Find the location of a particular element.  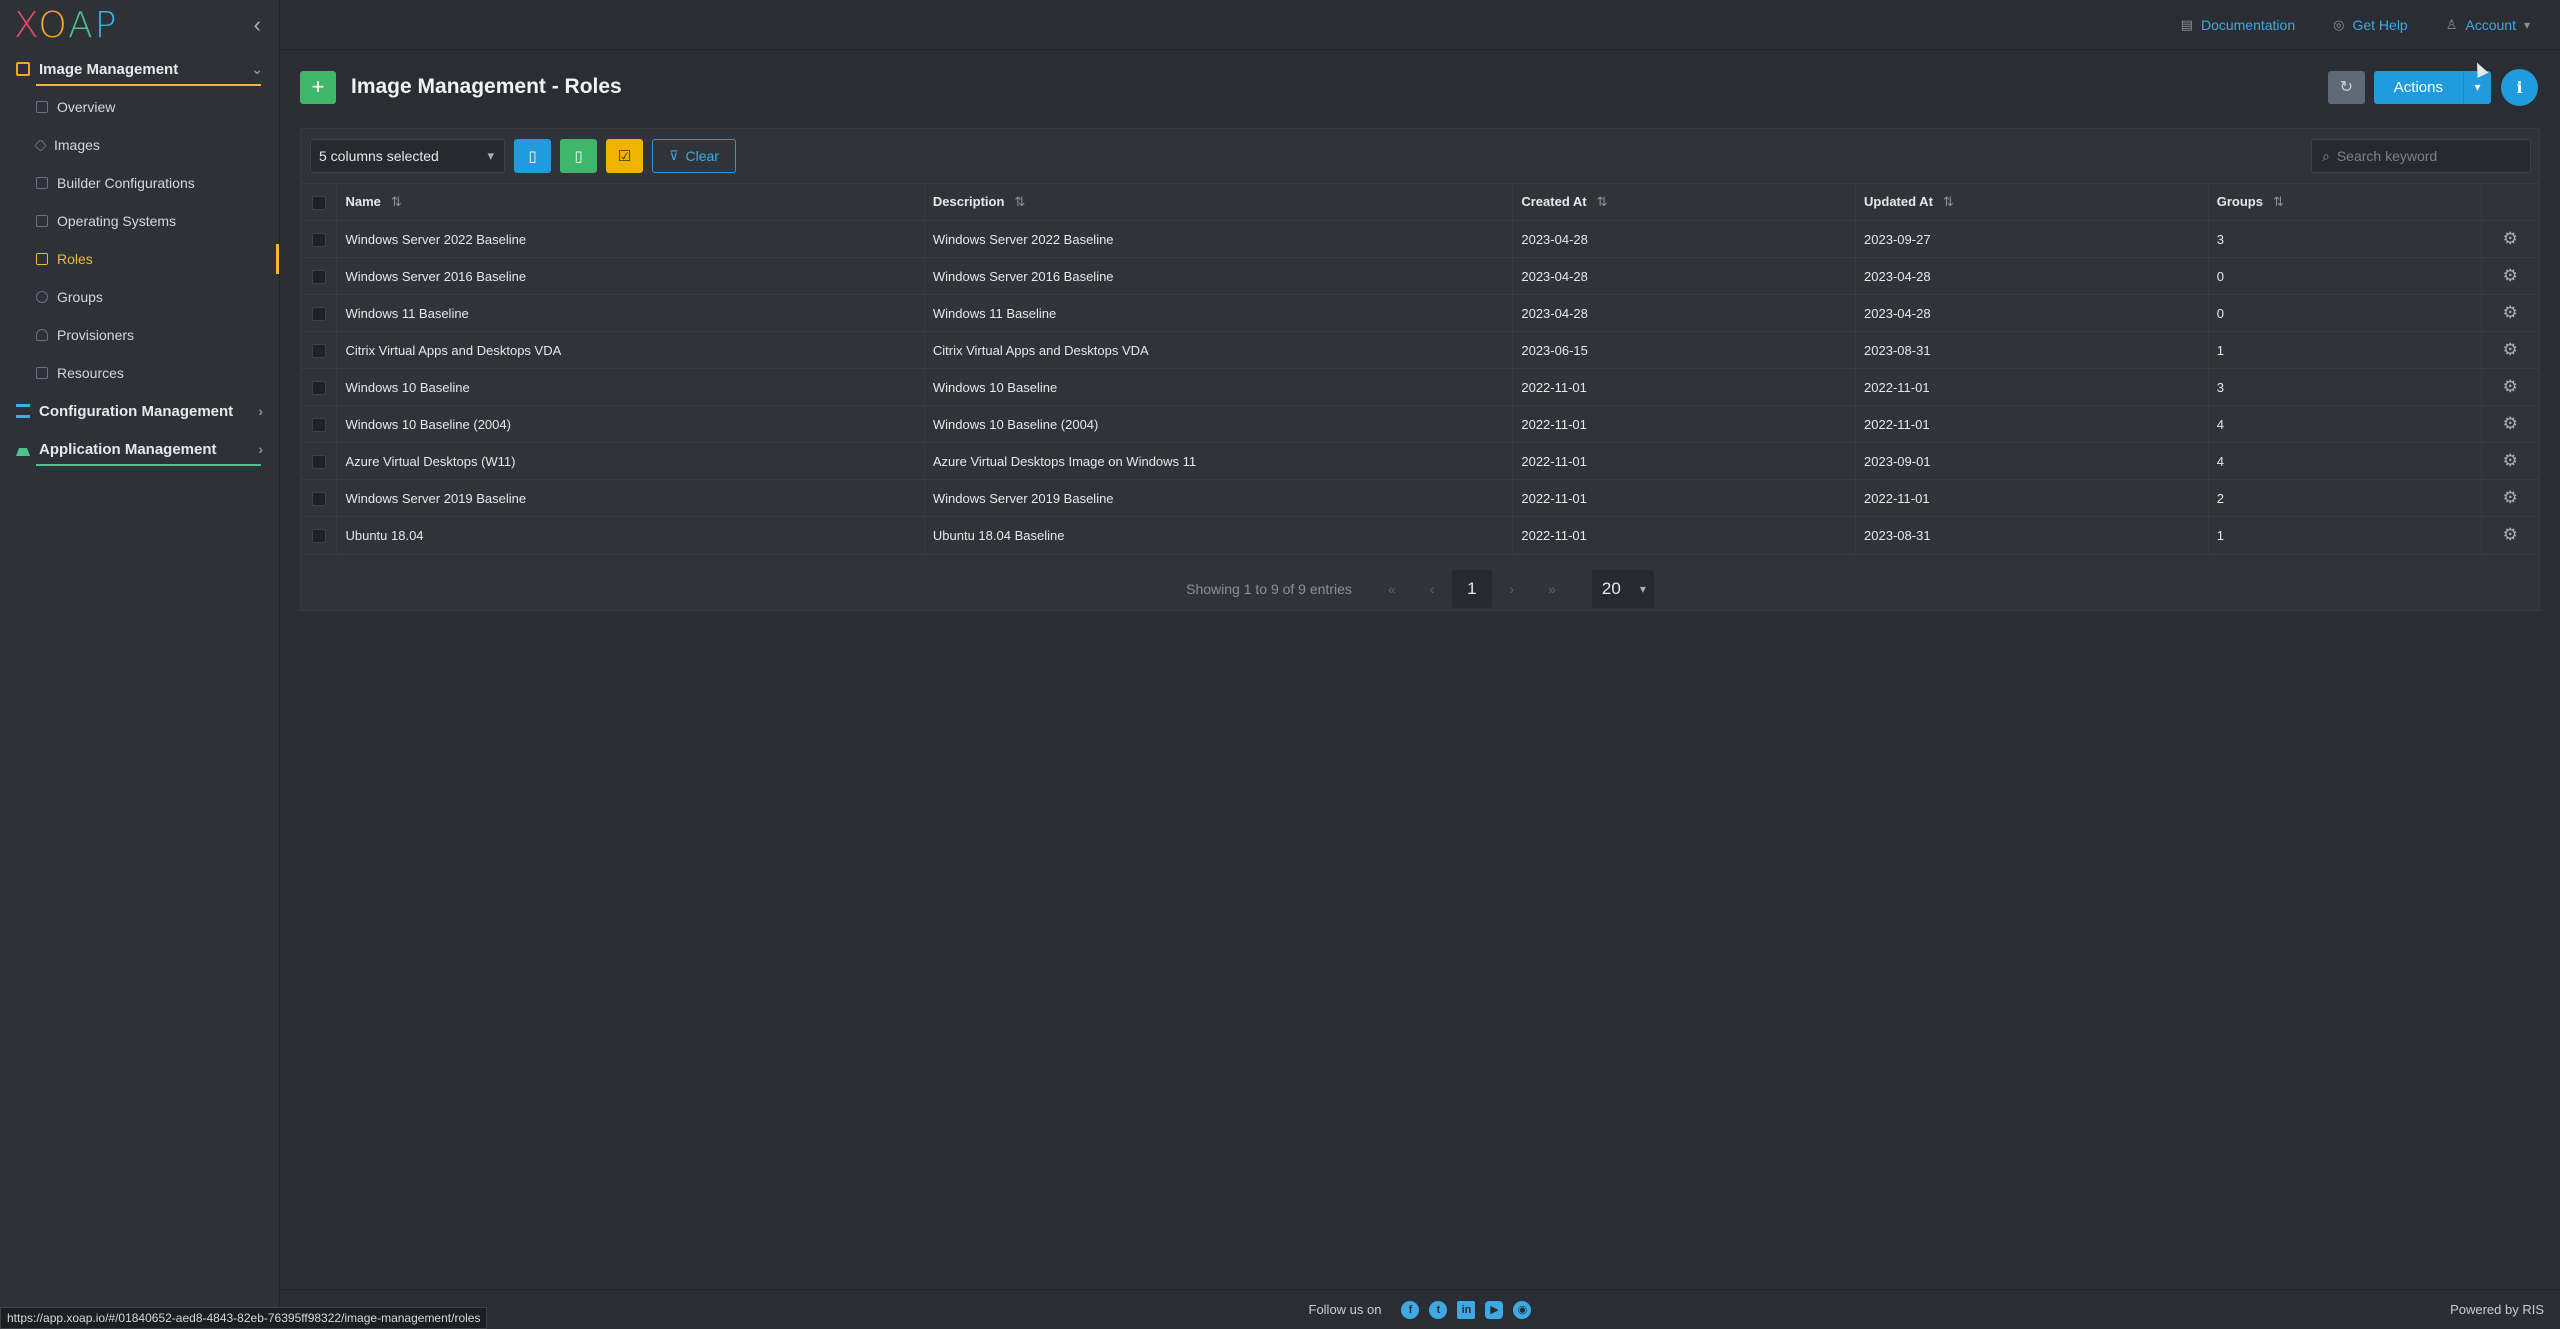

cell-name: Windows Server 2016 Baseline is located at coordinates (630, 276).